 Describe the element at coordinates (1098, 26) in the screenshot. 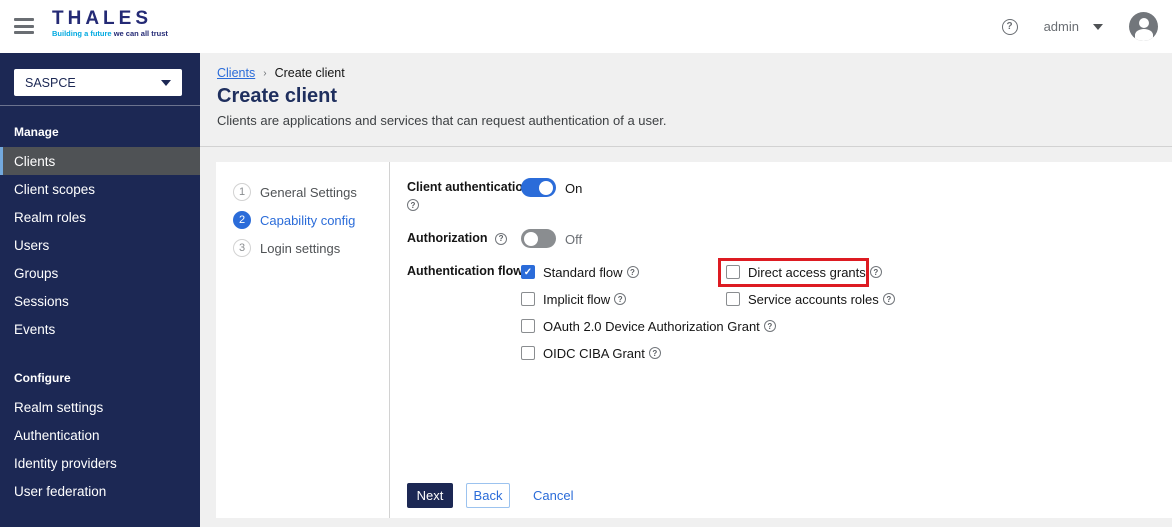

I see `chevron-down-icon` at that location.